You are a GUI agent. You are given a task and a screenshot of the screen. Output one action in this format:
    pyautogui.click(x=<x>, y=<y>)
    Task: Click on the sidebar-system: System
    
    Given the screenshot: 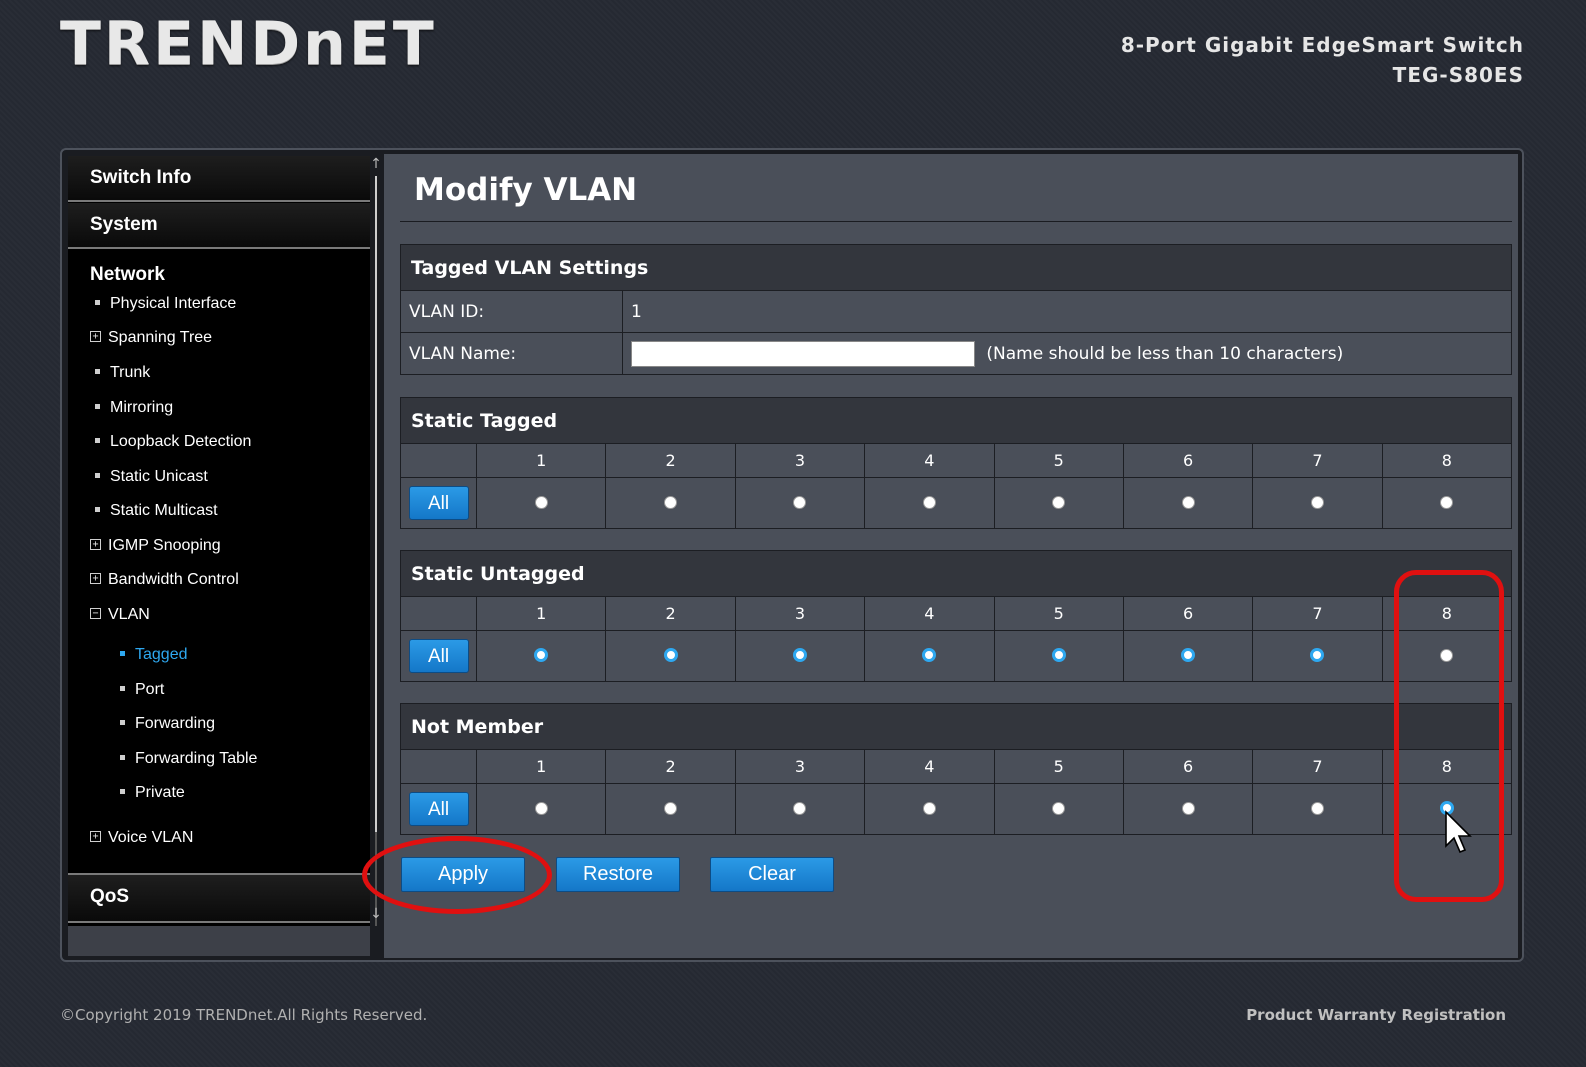 What is the action you would take?
    pyautogui.click(x=219, y=226)
    